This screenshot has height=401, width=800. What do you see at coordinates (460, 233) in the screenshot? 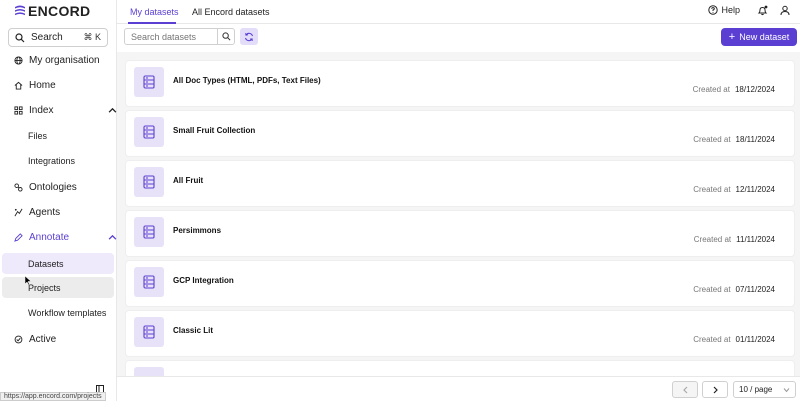
I see `dataset-card: Persimmons Created at 11/11/2024` at bounding box center [460, 233].